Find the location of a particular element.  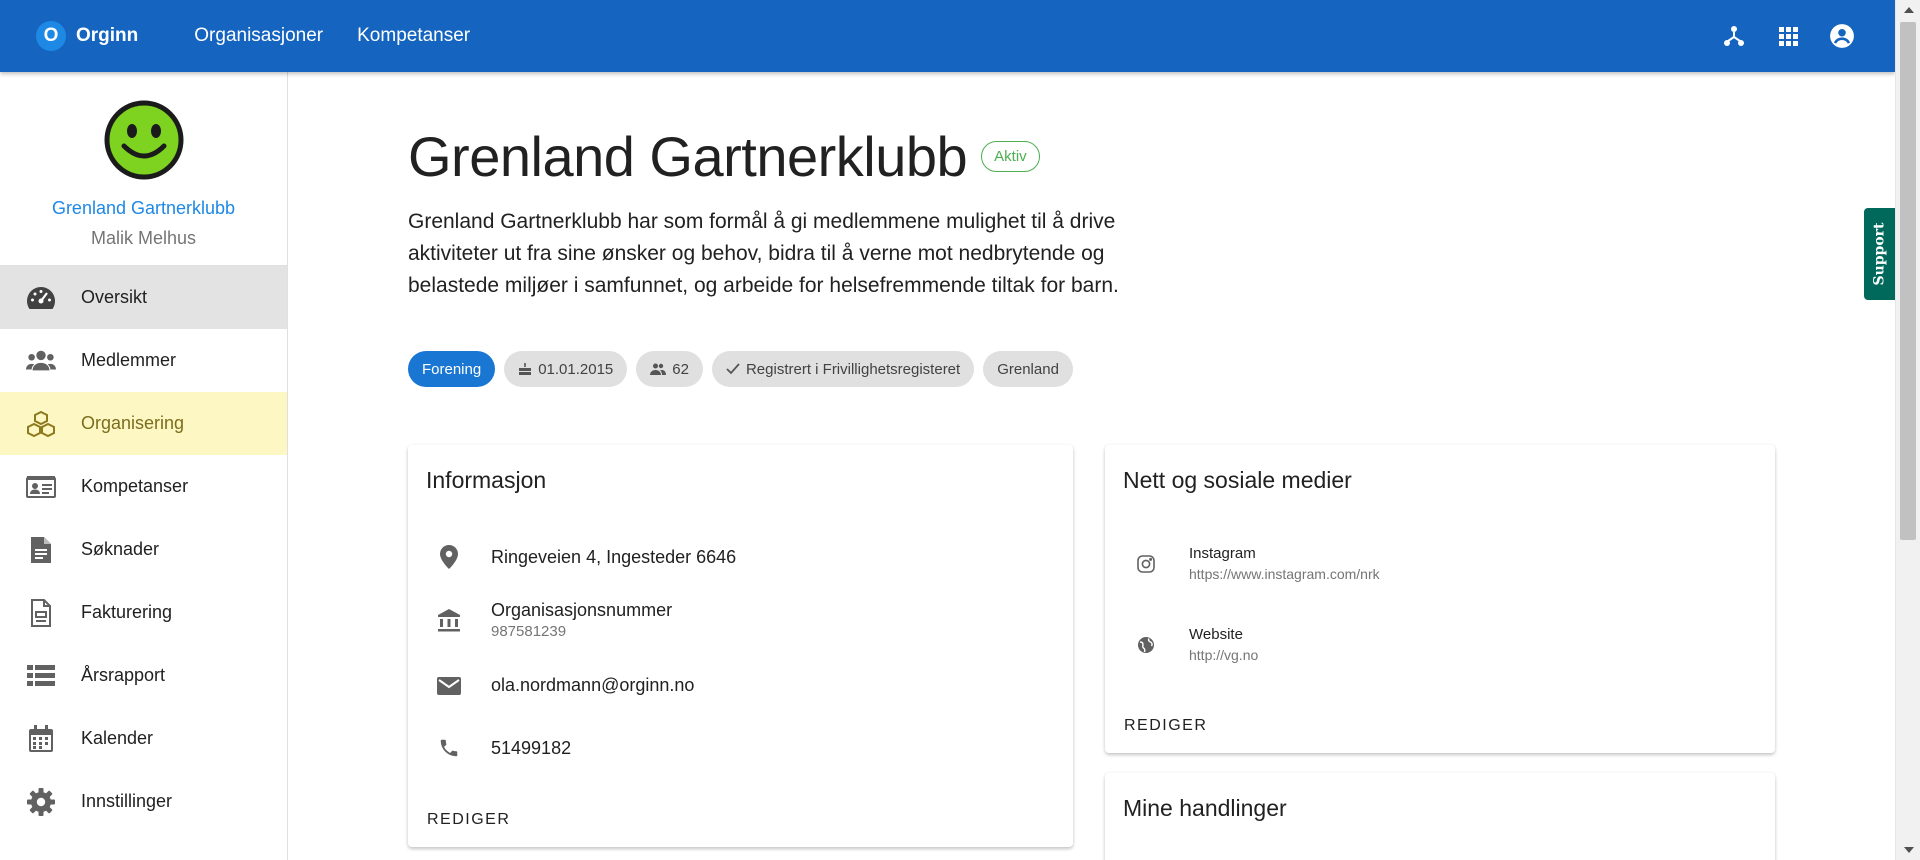

phone-text: 51499182 is located at coordinates (531, 748).